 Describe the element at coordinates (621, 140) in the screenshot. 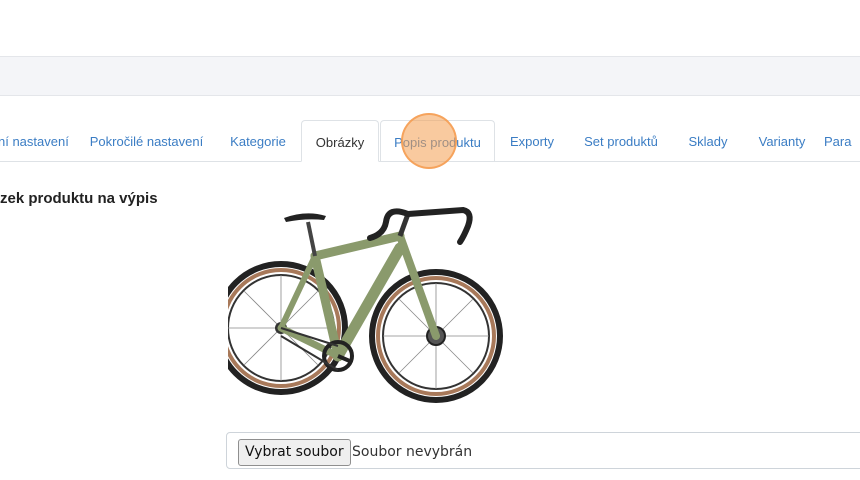

I see `tab-product-sets: Set produktů` at that location.